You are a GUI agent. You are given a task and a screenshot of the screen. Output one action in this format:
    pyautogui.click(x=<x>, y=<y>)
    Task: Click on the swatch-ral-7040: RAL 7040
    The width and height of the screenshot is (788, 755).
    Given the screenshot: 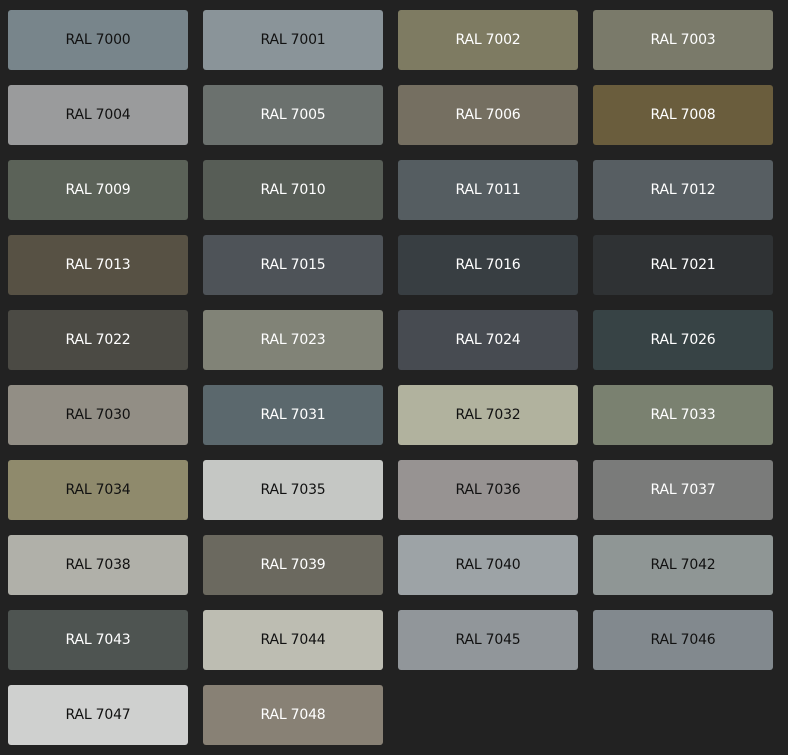 What is the action you would take?
    pyautogui.click(x=488, y=565)
    